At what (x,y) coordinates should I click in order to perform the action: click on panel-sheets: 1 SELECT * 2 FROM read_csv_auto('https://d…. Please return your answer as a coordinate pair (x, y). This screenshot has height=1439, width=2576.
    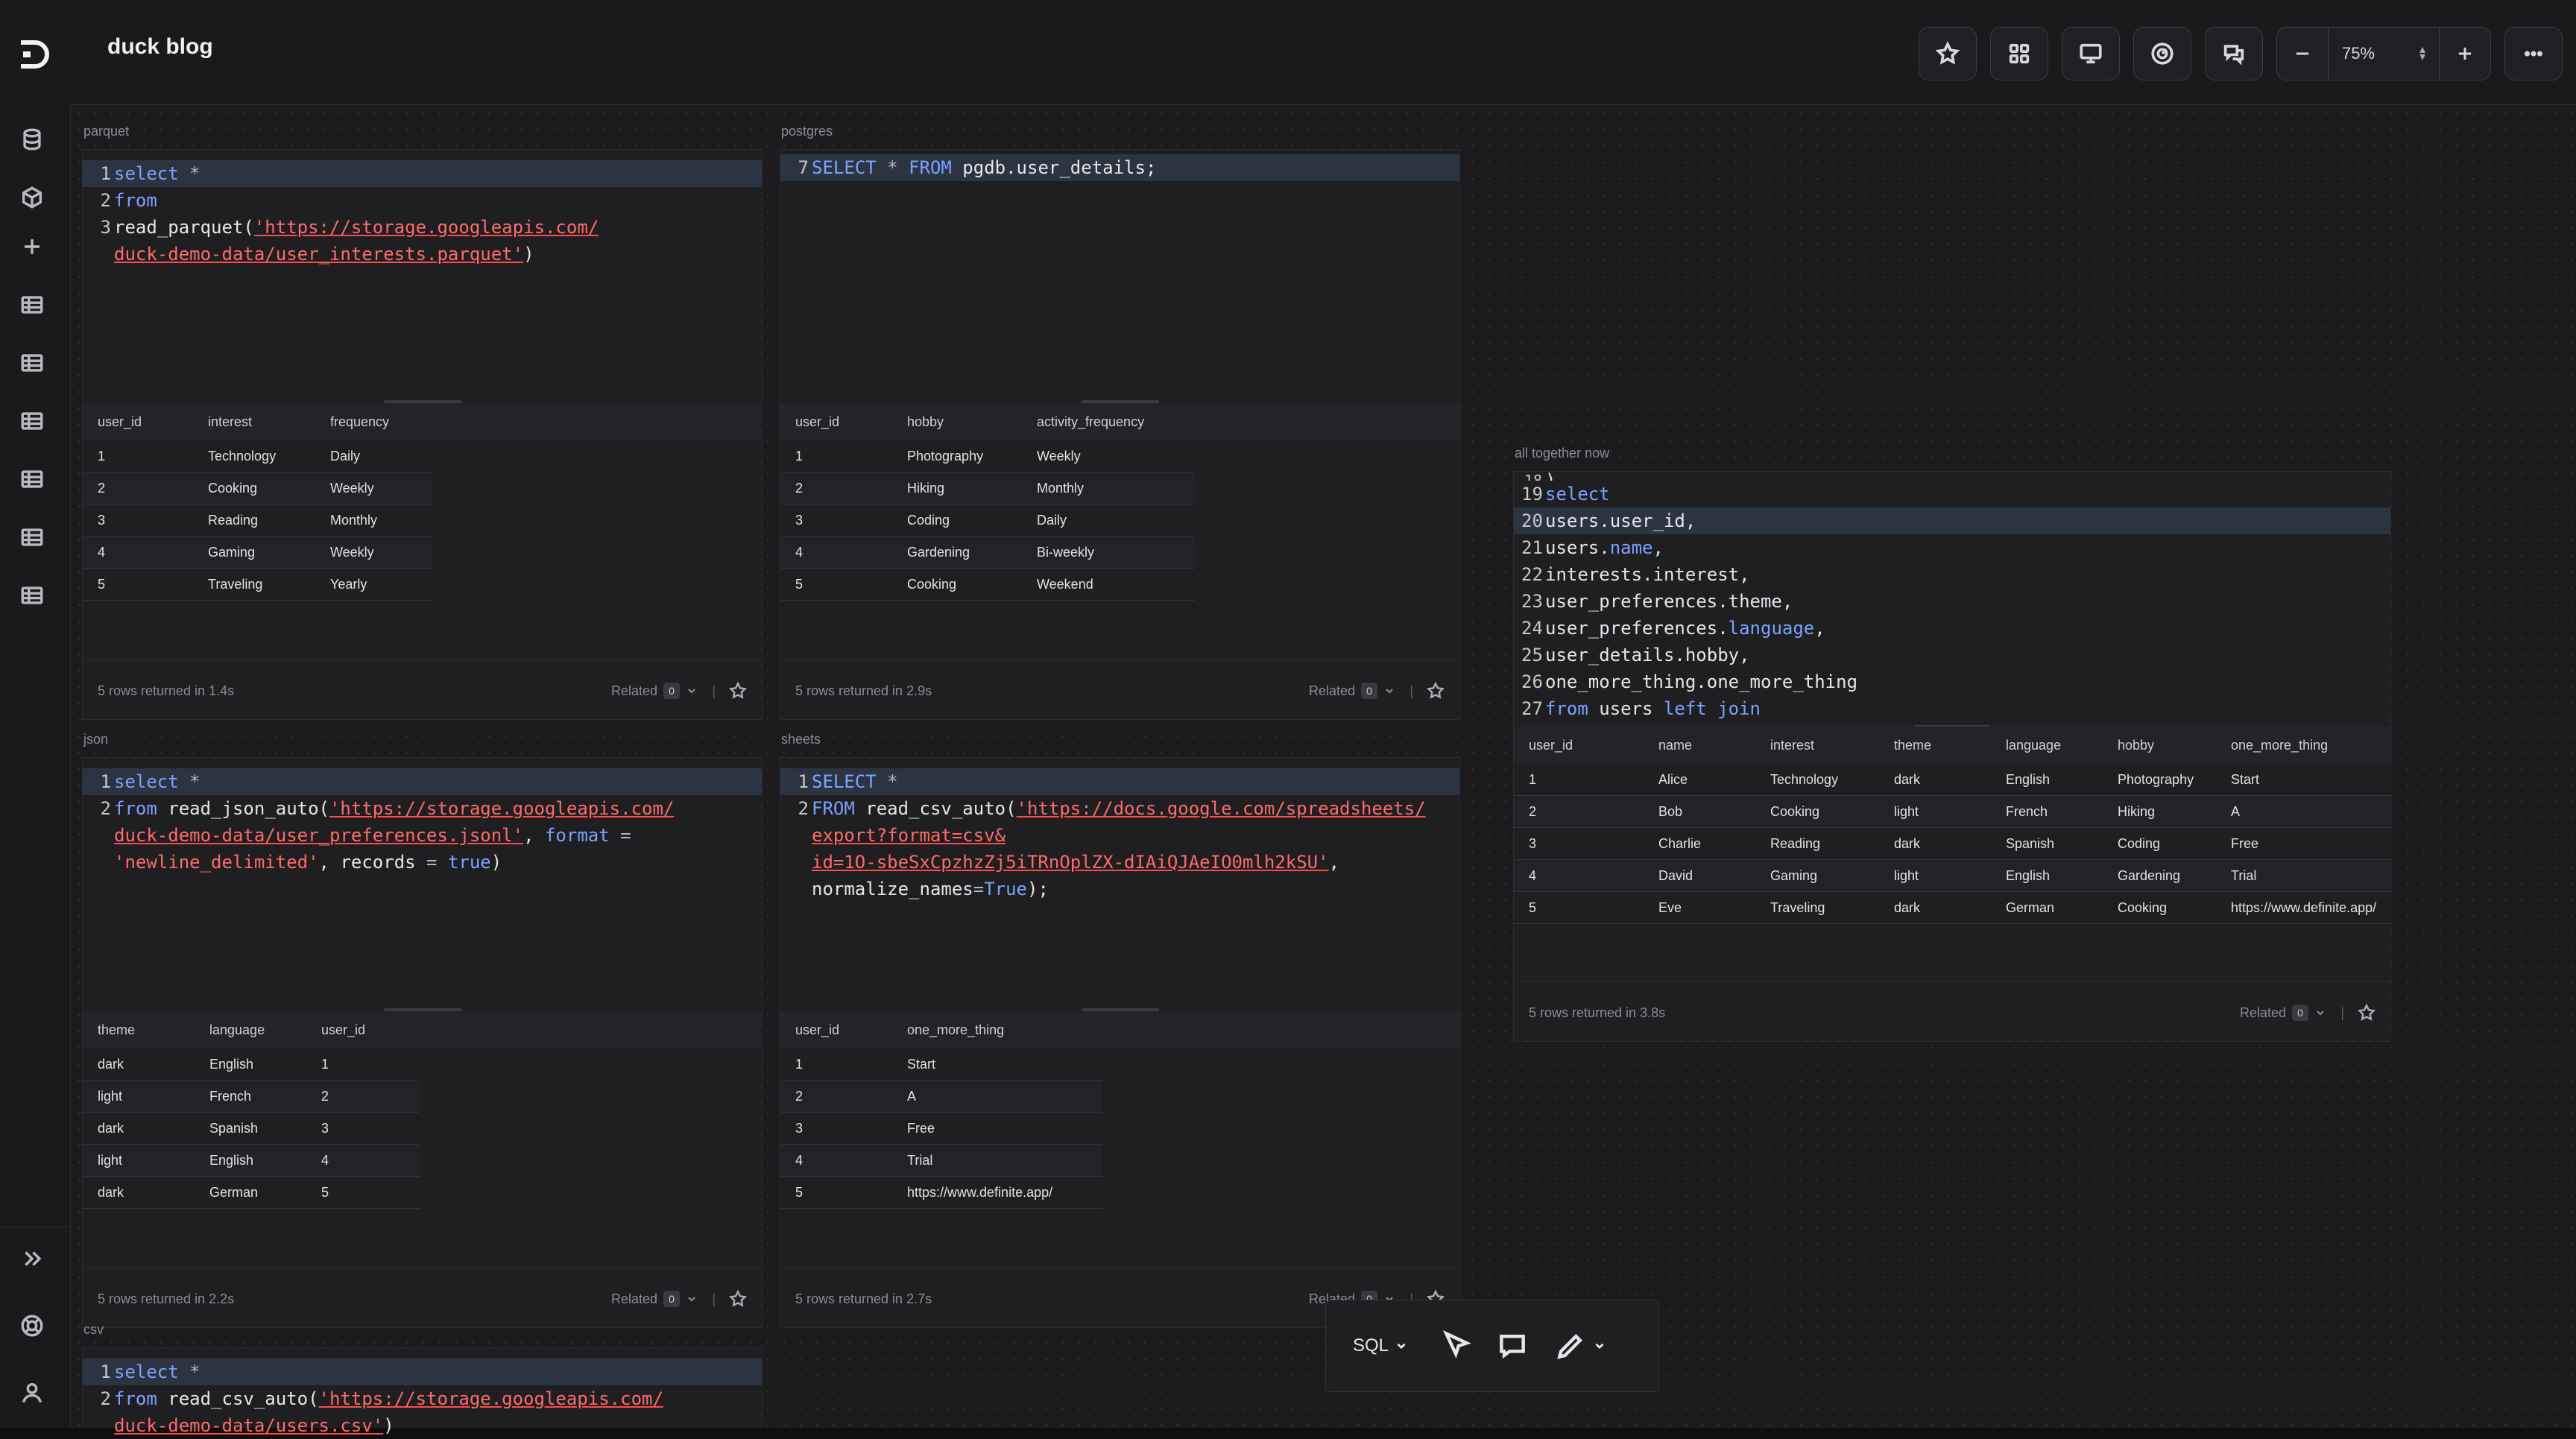
    Looking at the image, I should click on (1121, 1042).